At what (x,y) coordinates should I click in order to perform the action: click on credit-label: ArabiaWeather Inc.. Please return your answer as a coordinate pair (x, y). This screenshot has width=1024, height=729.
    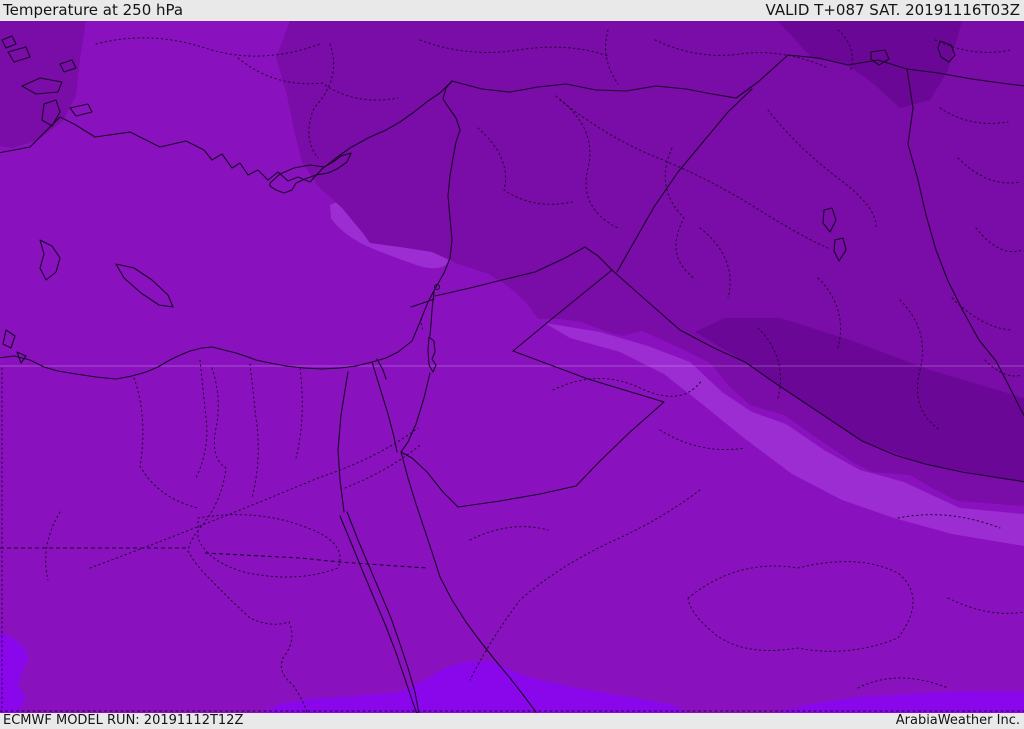
    Looking at the image, I should click on (957, 720).